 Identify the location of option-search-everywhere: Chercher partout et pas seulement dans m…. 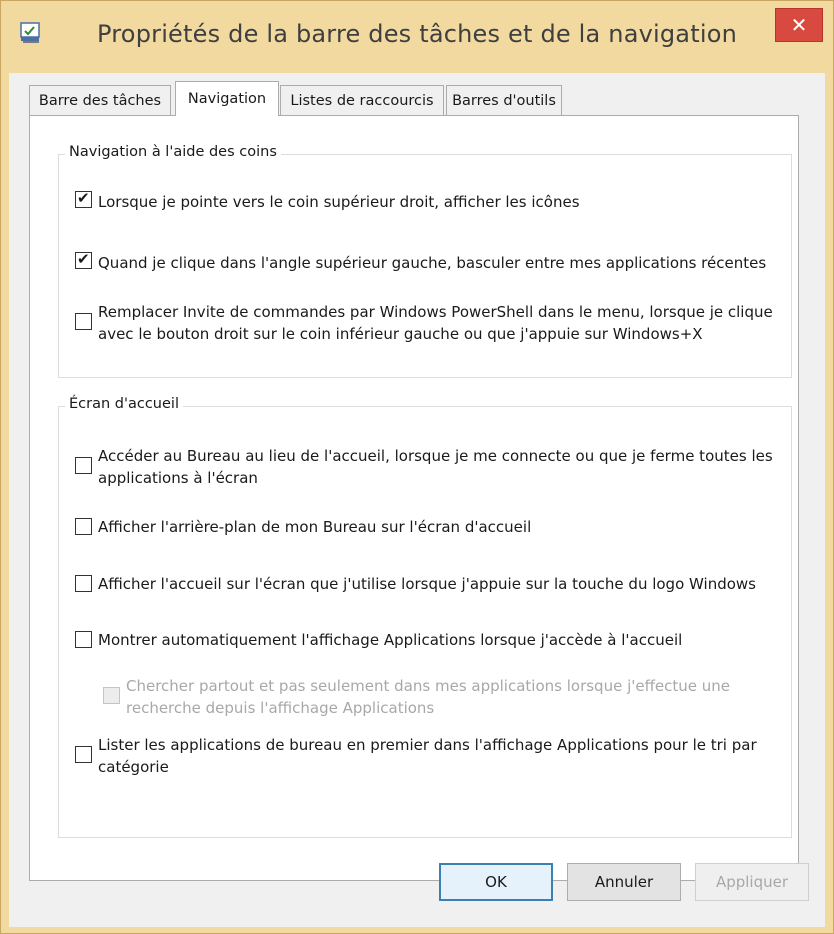
(433, 697).